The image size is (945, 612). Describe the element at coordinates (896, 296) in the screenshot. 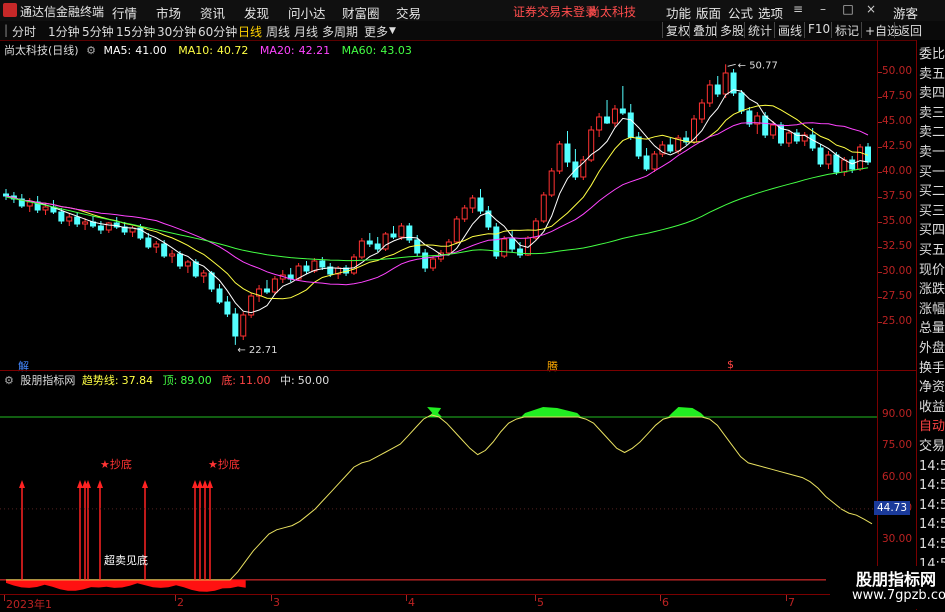

I see `price-tick: 27.50` at that location.